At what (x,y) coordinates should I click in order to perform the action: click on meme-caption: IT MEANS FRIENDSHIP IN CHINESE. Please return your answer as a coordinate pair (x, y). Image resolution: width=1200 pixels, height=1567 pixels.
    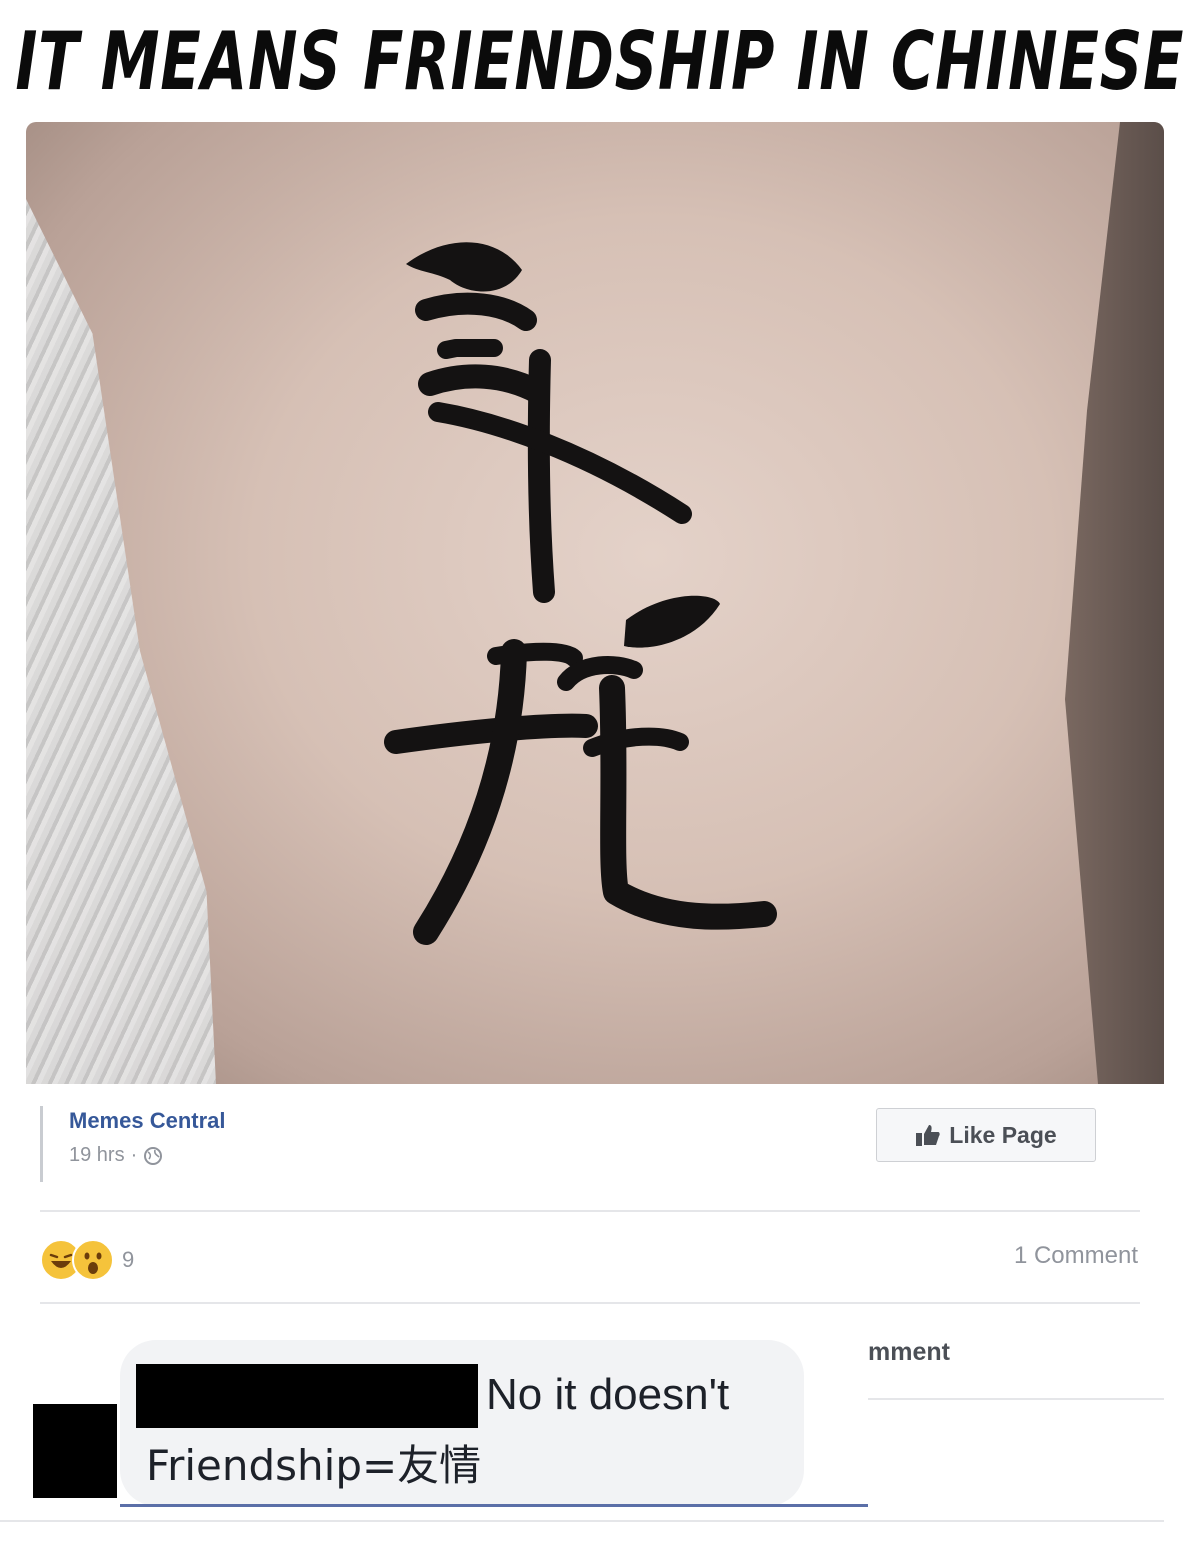
    Looking at the image, I should click on (600, 61).